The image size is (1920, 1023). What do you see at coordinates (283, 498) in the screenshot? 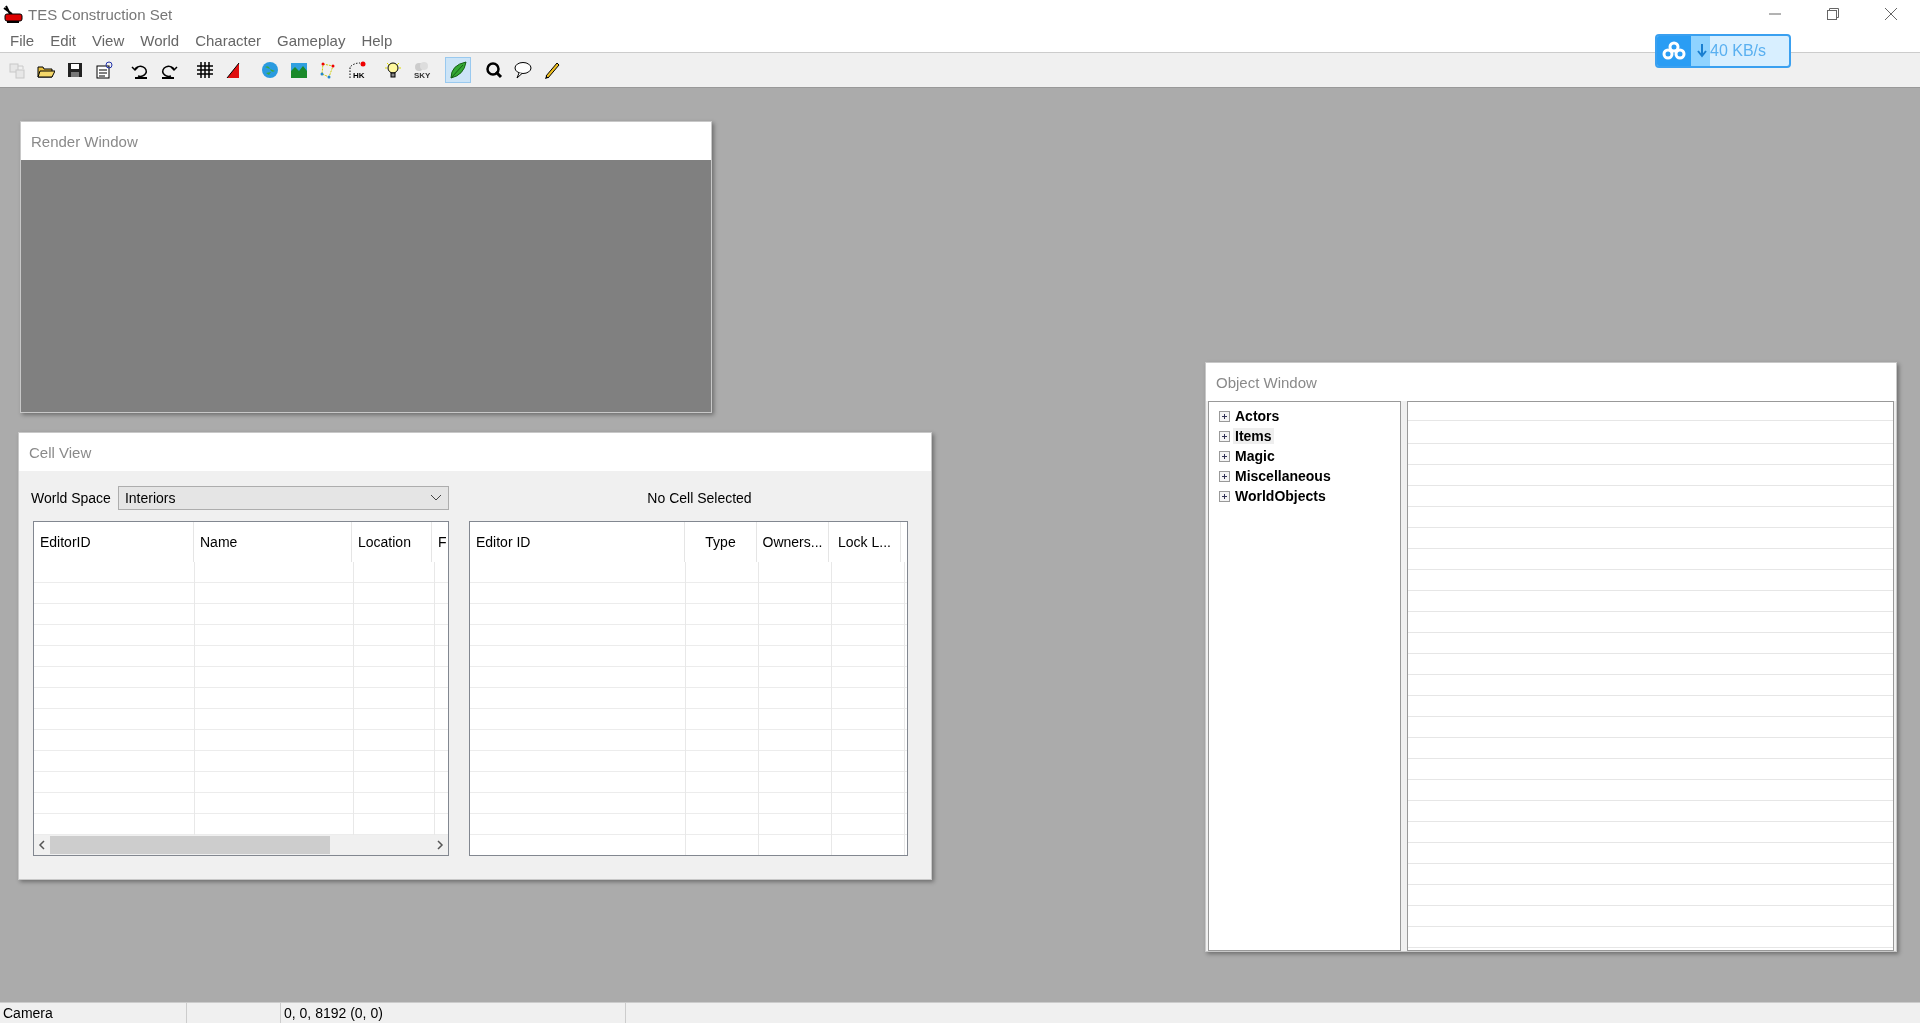
I see `world-space-dropdown: Interiors` at bounding box center [283, 498].